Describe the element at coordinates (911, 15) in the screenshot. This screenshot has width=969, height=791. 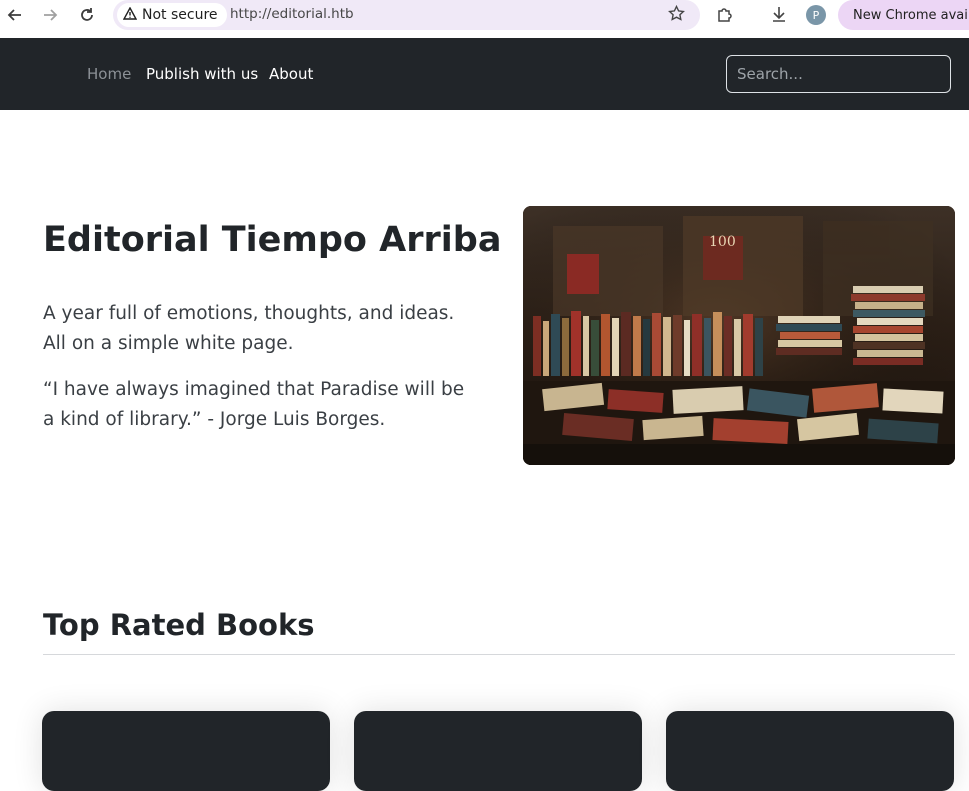
I see `update-label: New Chrome available` at that location.